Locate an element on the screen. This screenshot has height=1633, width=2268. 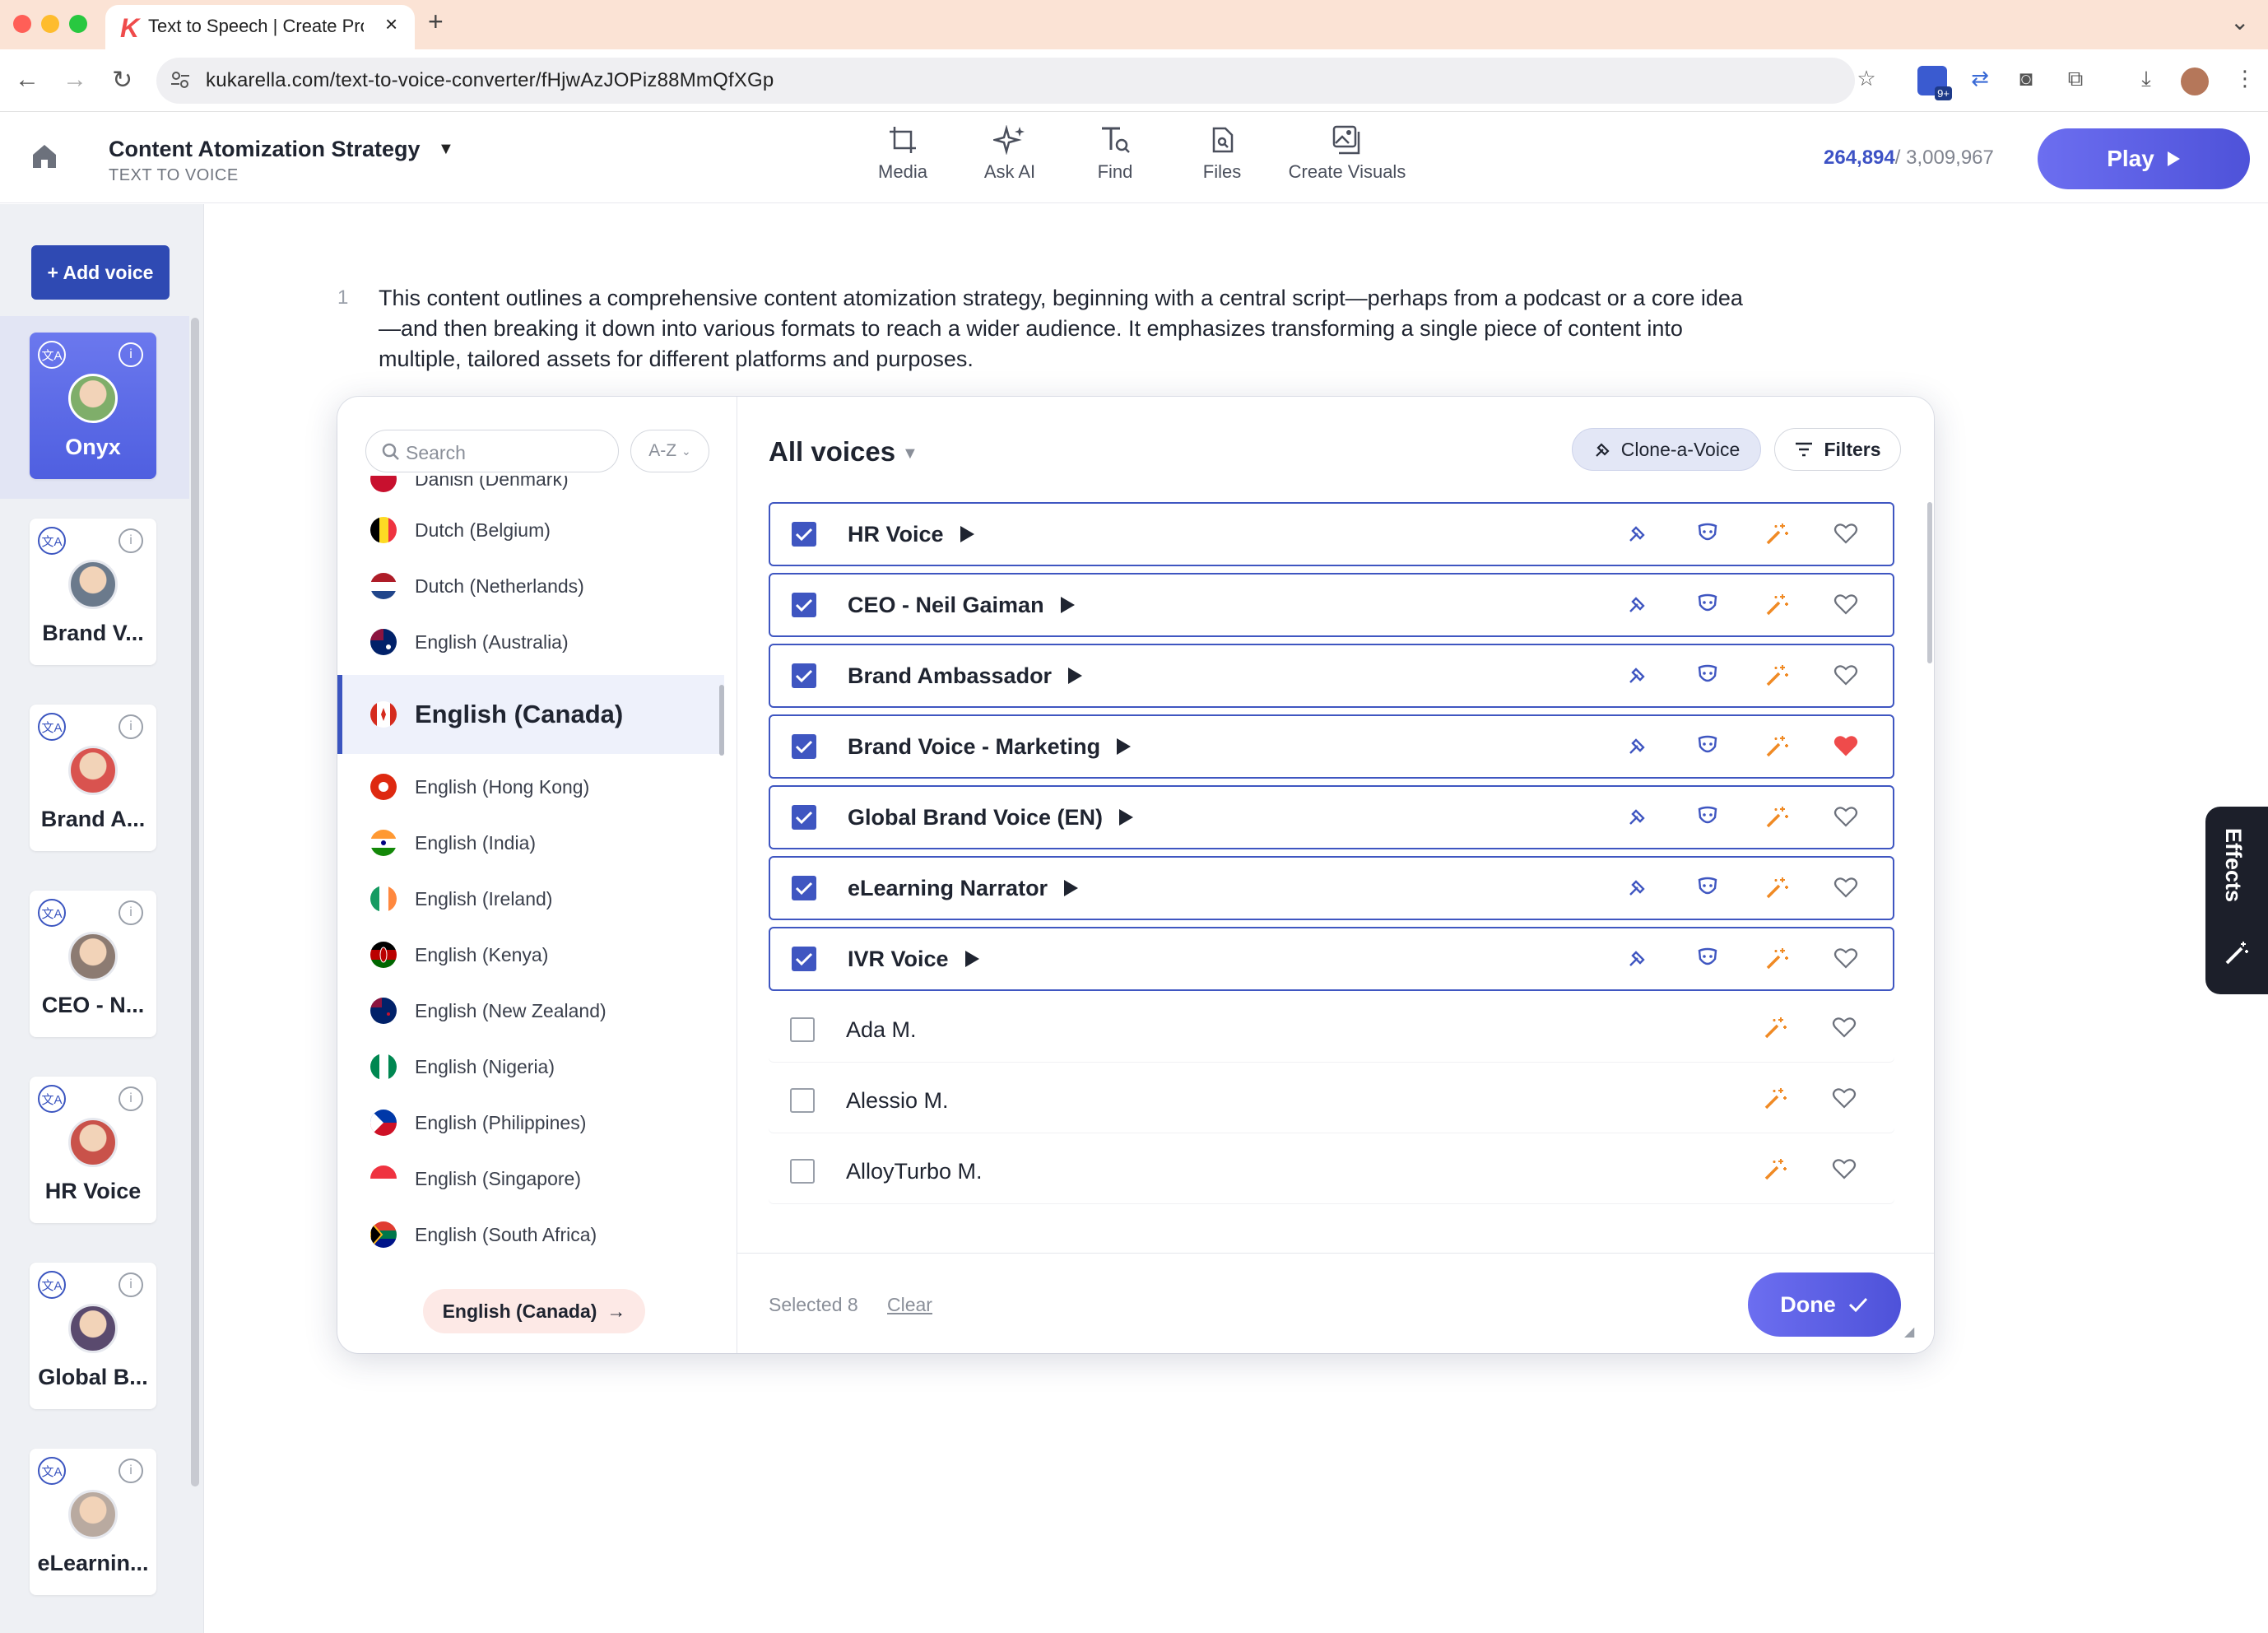
voice-row: AlloyTurbo M. is located at coordinates (1332, 1171).